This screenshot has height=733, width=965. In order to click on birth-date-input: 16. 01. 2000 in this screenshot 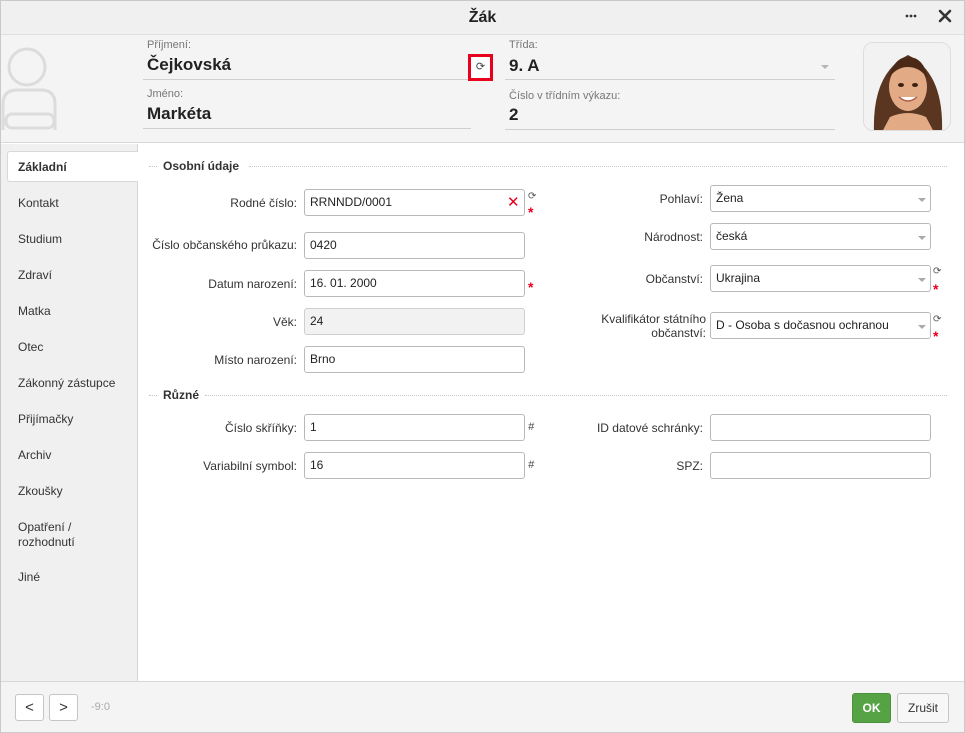, I will do `click(414, 283)`.